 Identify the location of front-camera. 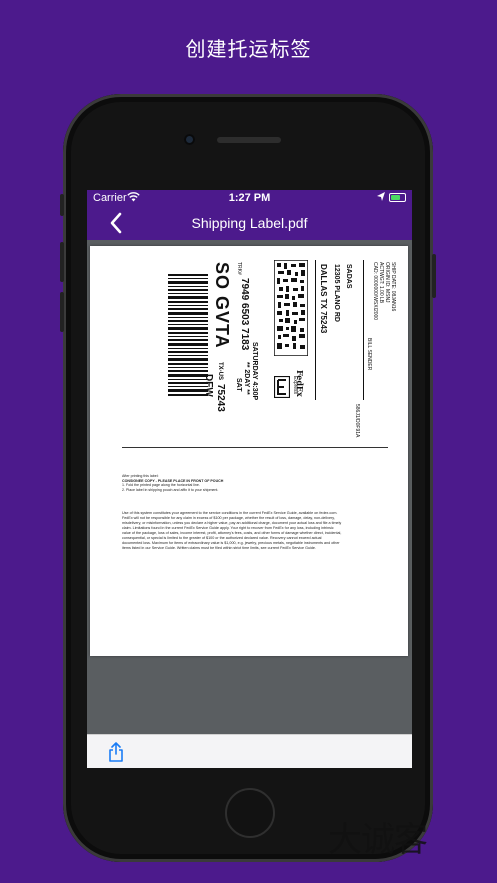
(189, 139).